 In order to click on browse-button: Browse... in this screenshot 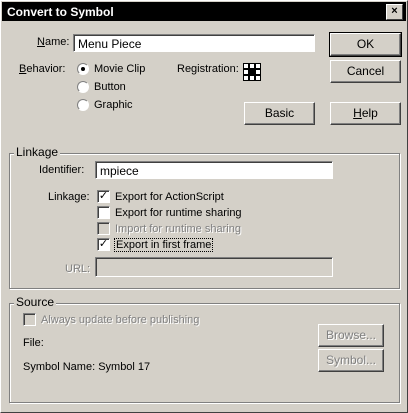, I will do `click(351, 335)`.